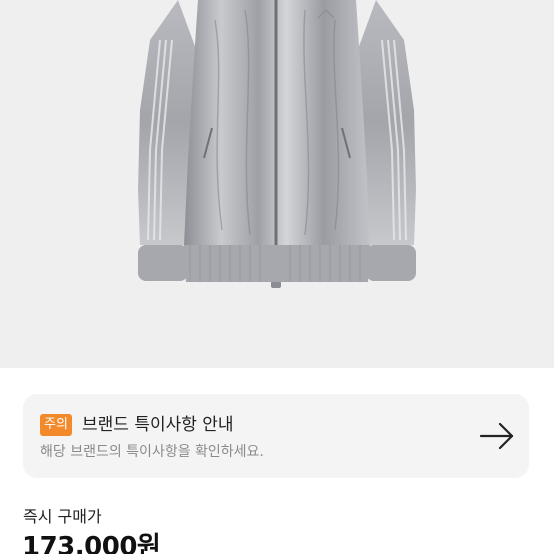 This screenshot has height=554, width=554. I want to click on price-label: 즉시 구매가, so click(62, 516).